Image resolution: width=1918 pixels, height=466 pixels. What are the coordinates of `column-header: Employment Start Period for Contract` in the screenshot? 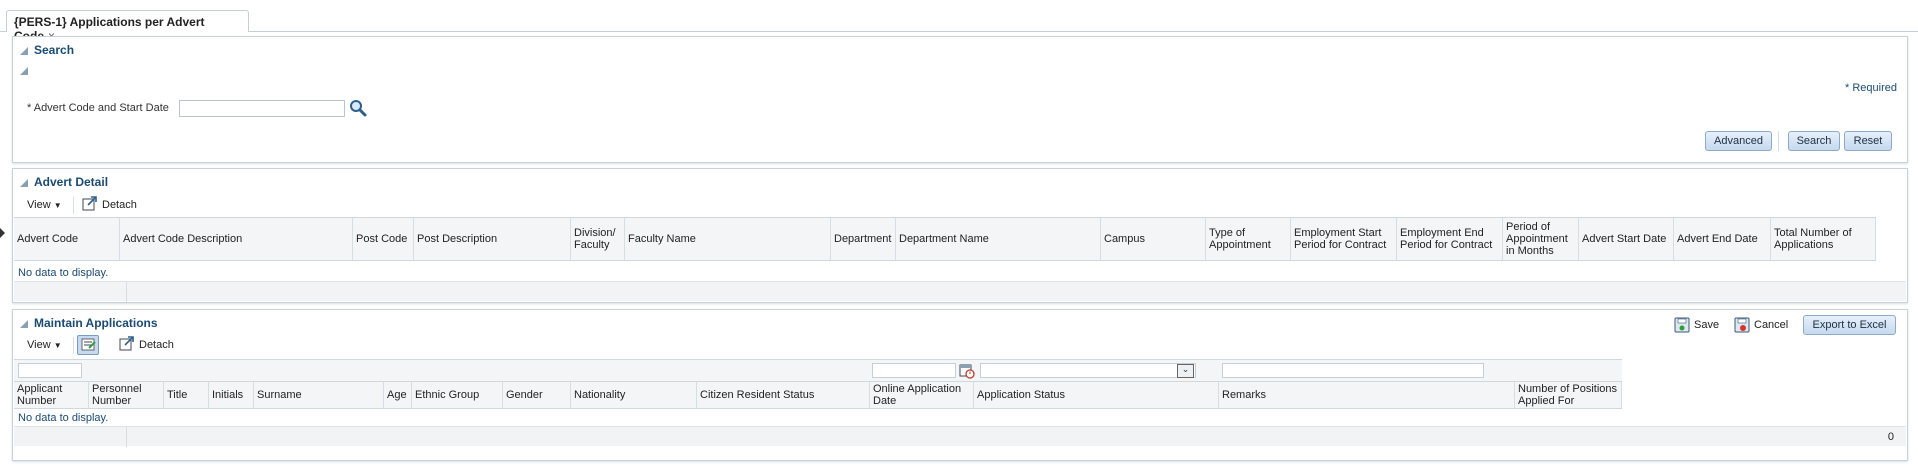 It's located at (1344, 239).